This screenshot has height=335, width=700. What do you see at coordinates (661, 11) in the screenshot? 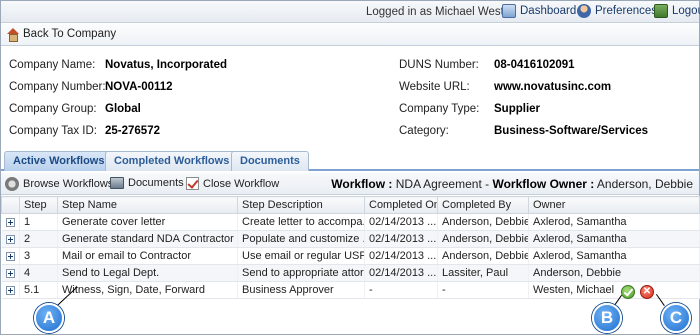
I see `logout-icon` at bounding box center [661, 11].